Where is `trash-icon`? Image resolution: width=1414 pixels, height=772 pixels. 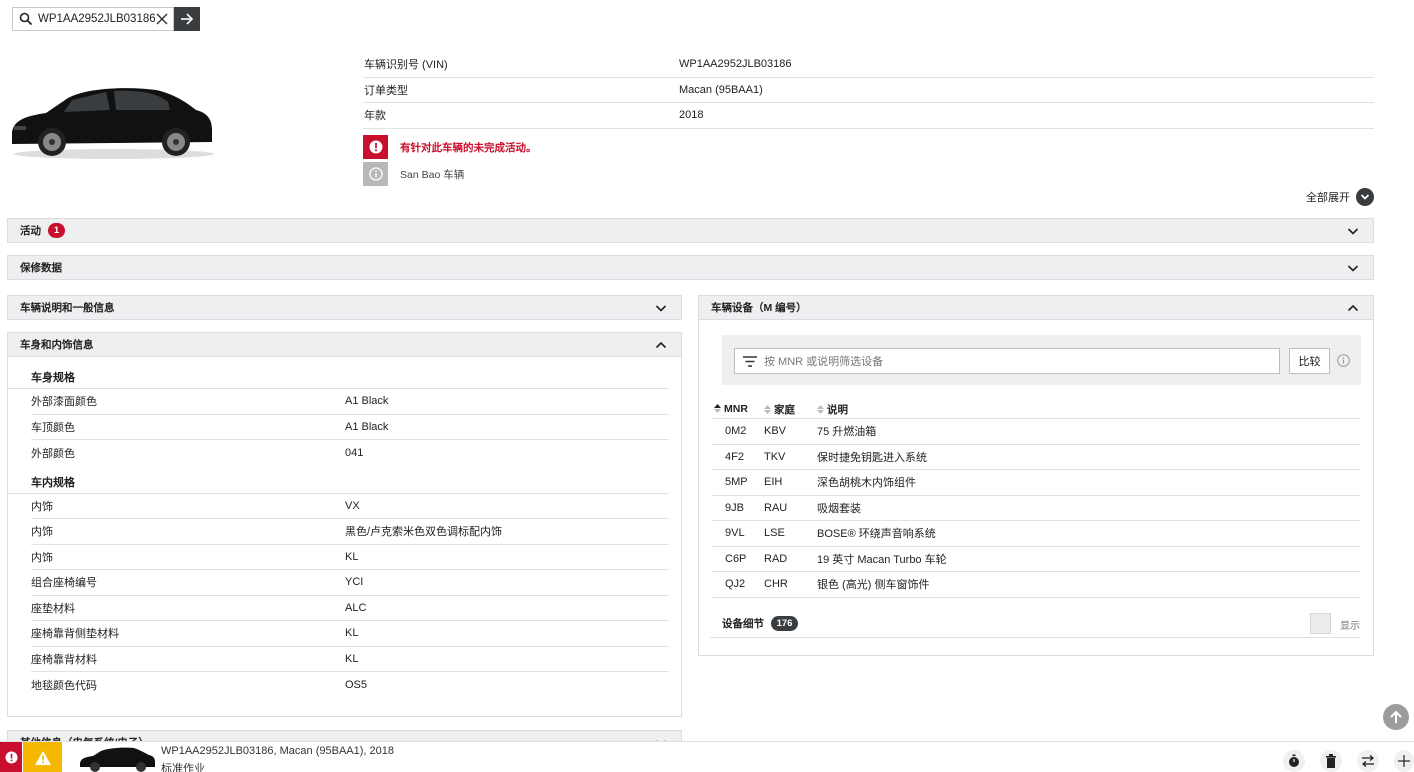
trash-icon is located at coordinates (1331, 761).